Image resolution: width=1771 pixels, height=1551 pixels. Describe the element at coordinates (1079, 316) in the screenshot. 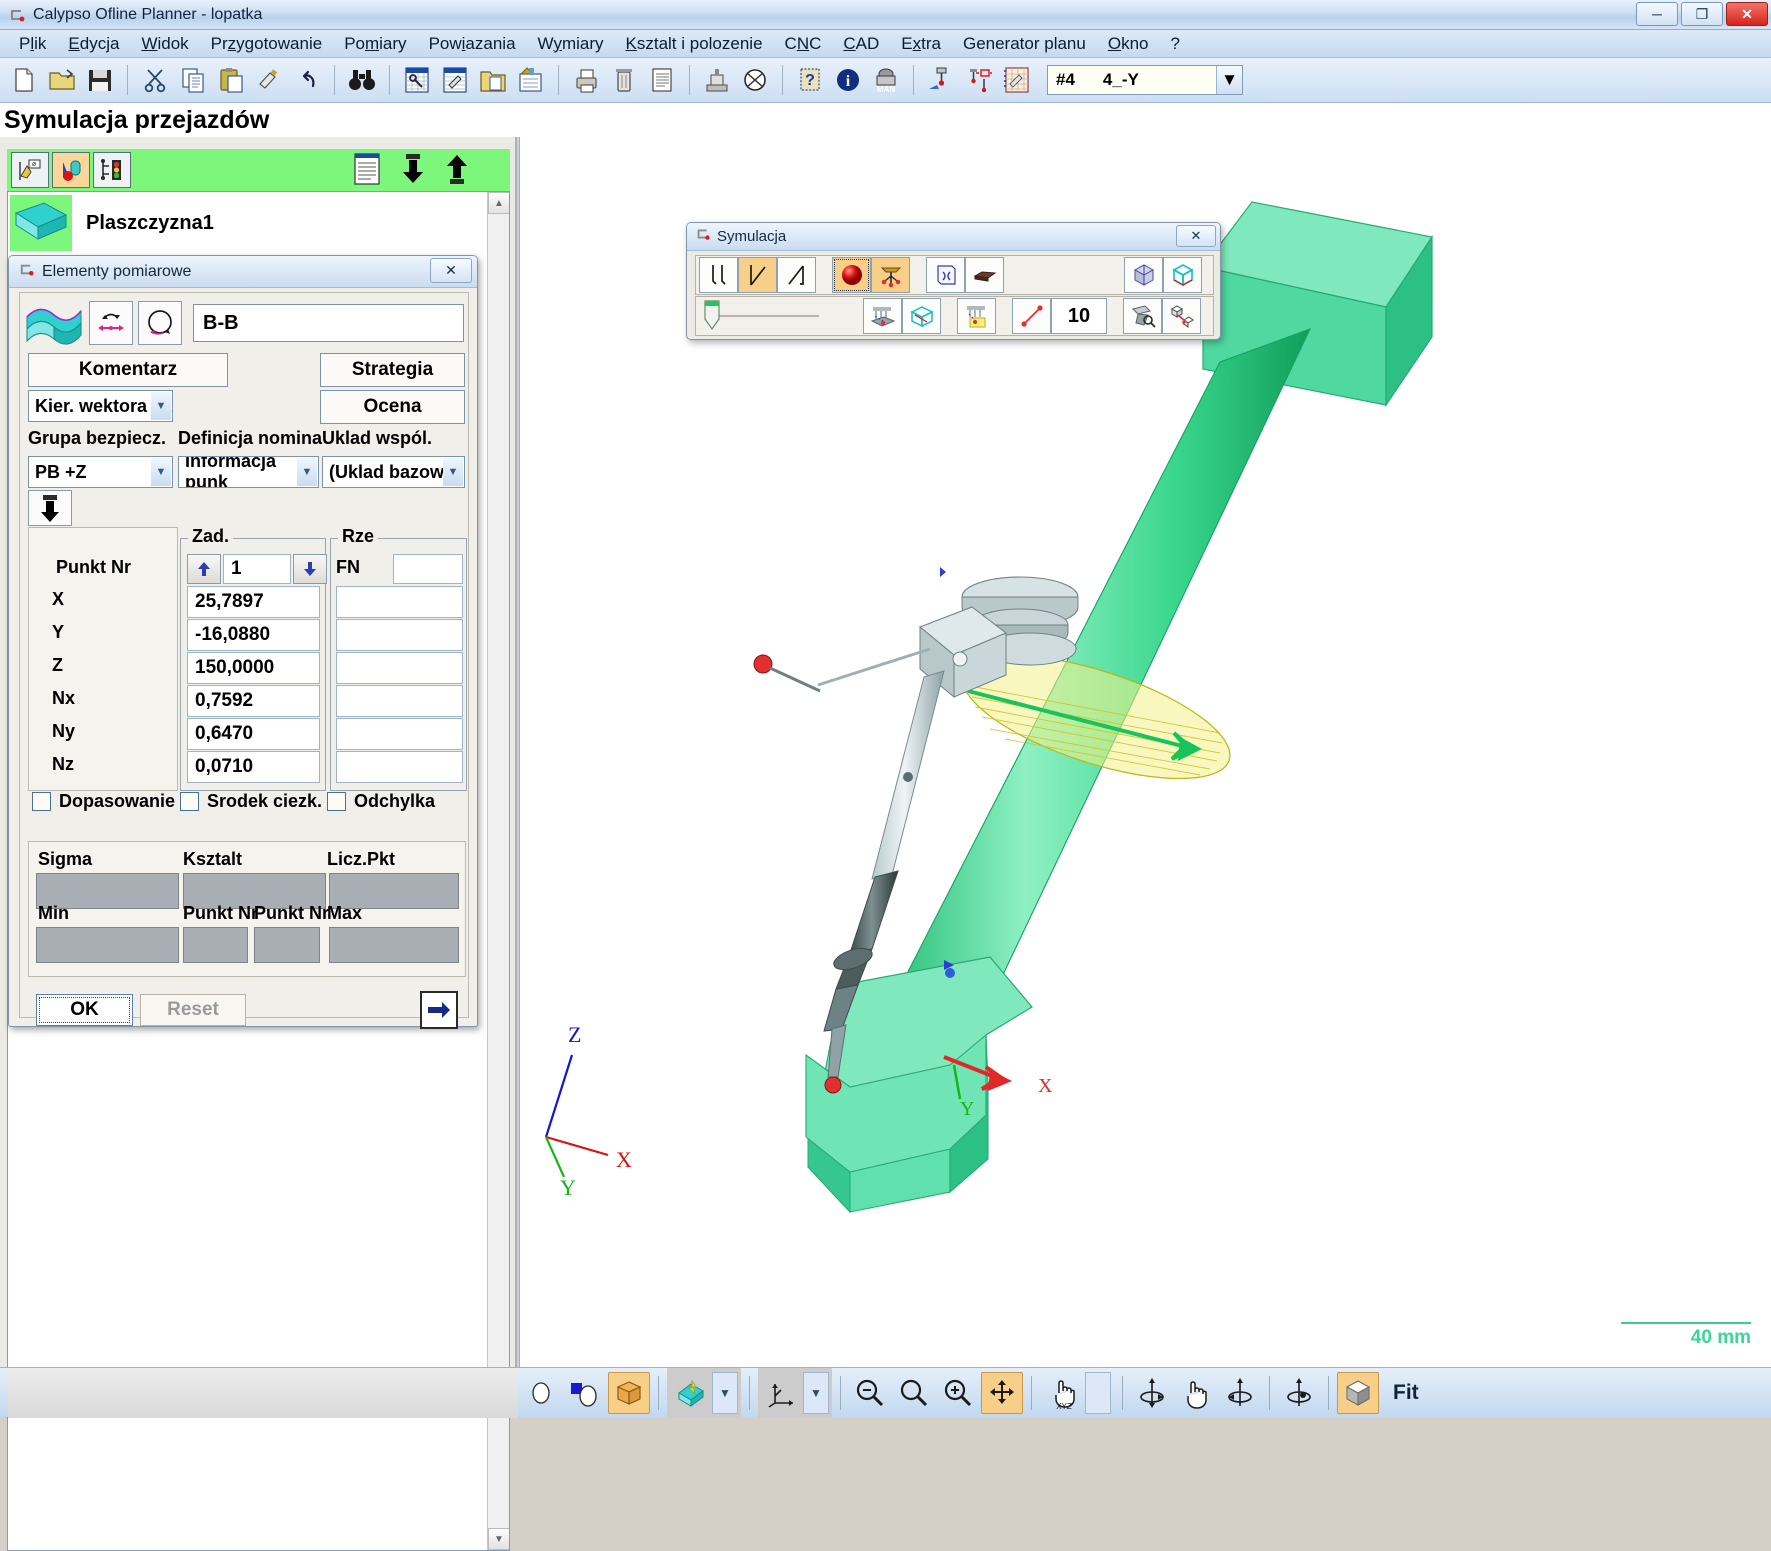

I see `travel-count-value: 10` at that location.